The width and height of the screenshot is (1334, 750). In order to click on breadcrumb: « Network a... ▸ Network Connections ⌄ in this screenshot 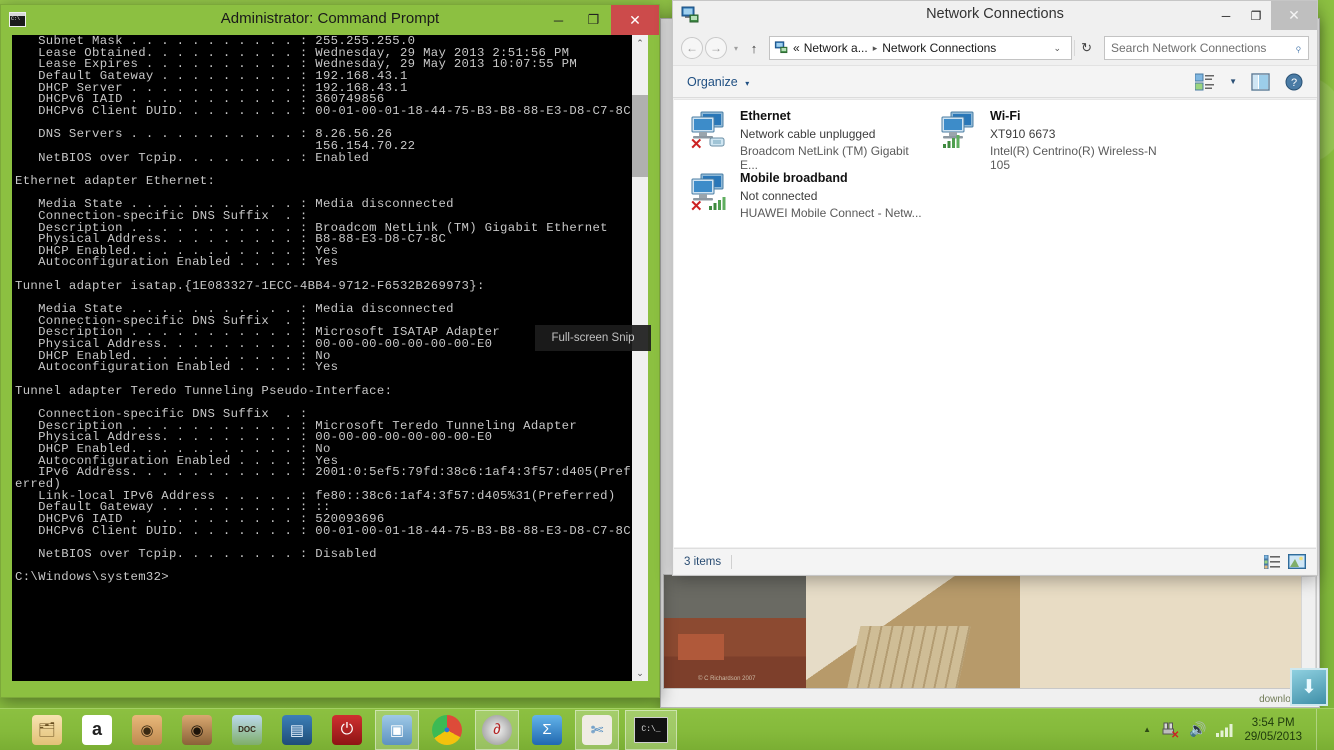, I will do `click(921, 48)`.